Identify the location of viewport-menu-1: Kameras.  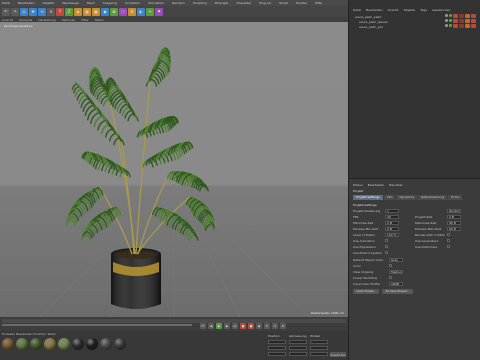
(25, 20).